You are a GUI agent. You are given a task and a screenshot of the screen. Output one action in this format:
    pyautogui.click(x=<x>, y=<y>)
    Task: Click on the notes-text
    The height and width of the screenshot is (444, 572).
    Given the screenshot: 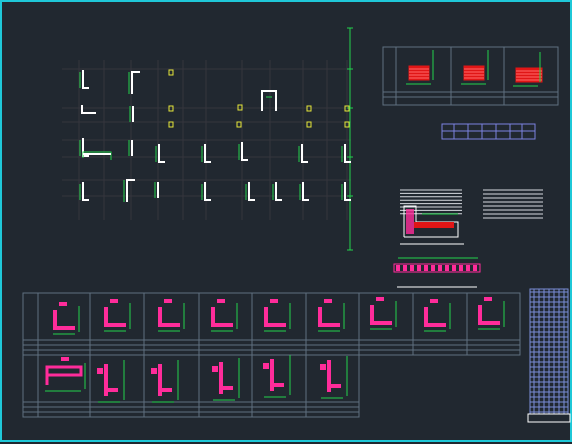 What is the action you would take?
    pyautogui.click(x=471, y=204)
    